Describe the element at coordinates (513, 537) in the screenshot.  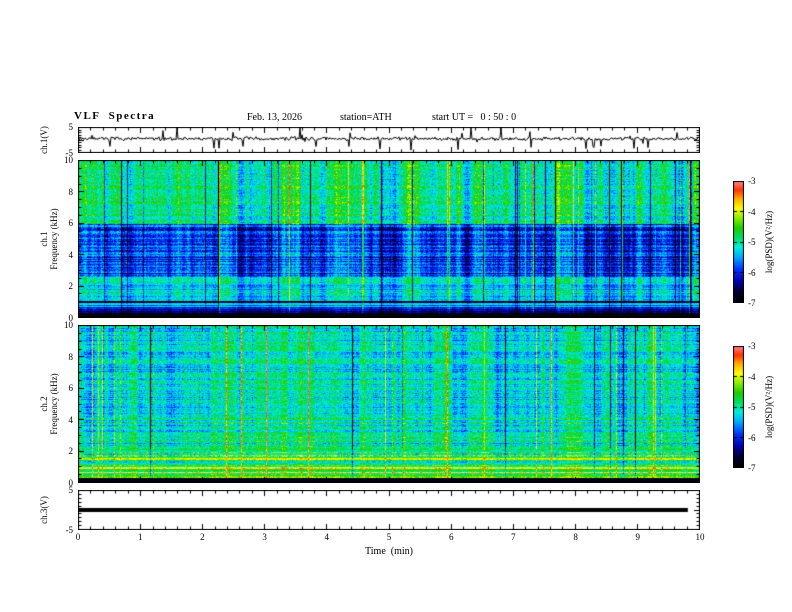
I see `time-tick-label: 7` at that location.